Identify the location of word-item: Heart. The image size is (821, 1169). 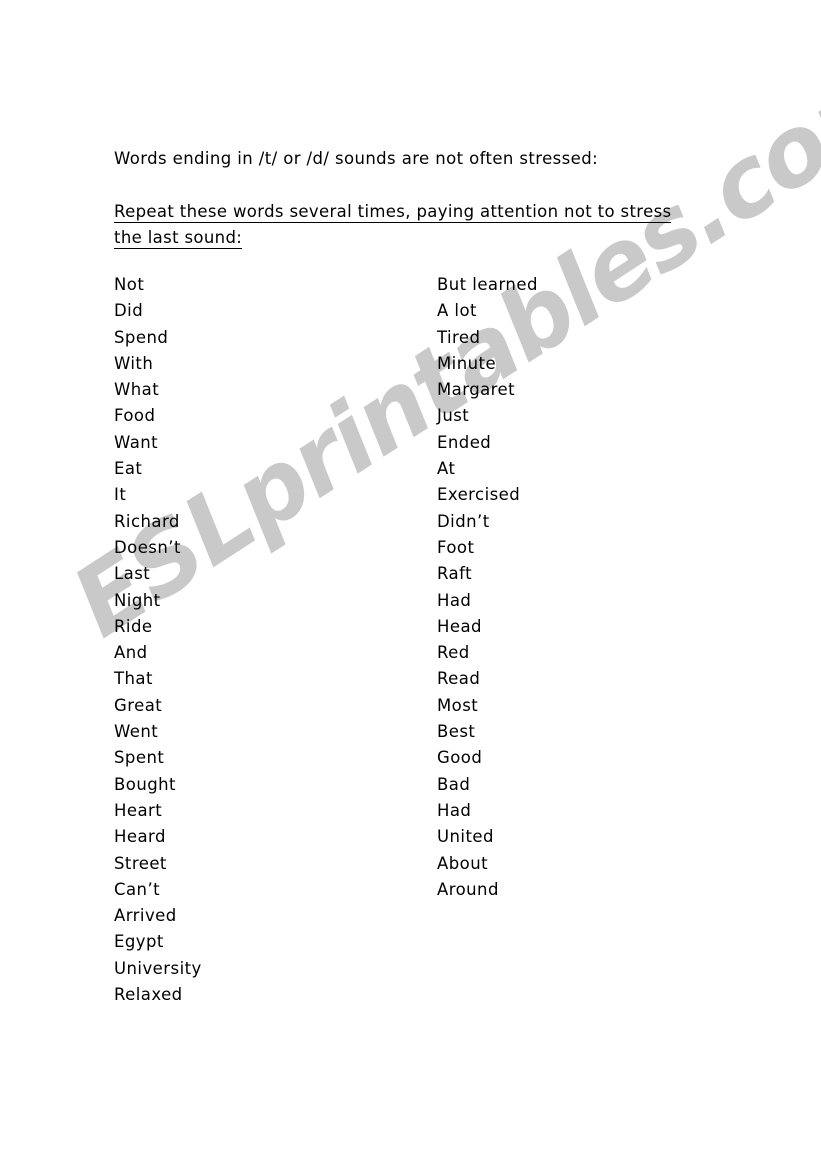
(138, 810).